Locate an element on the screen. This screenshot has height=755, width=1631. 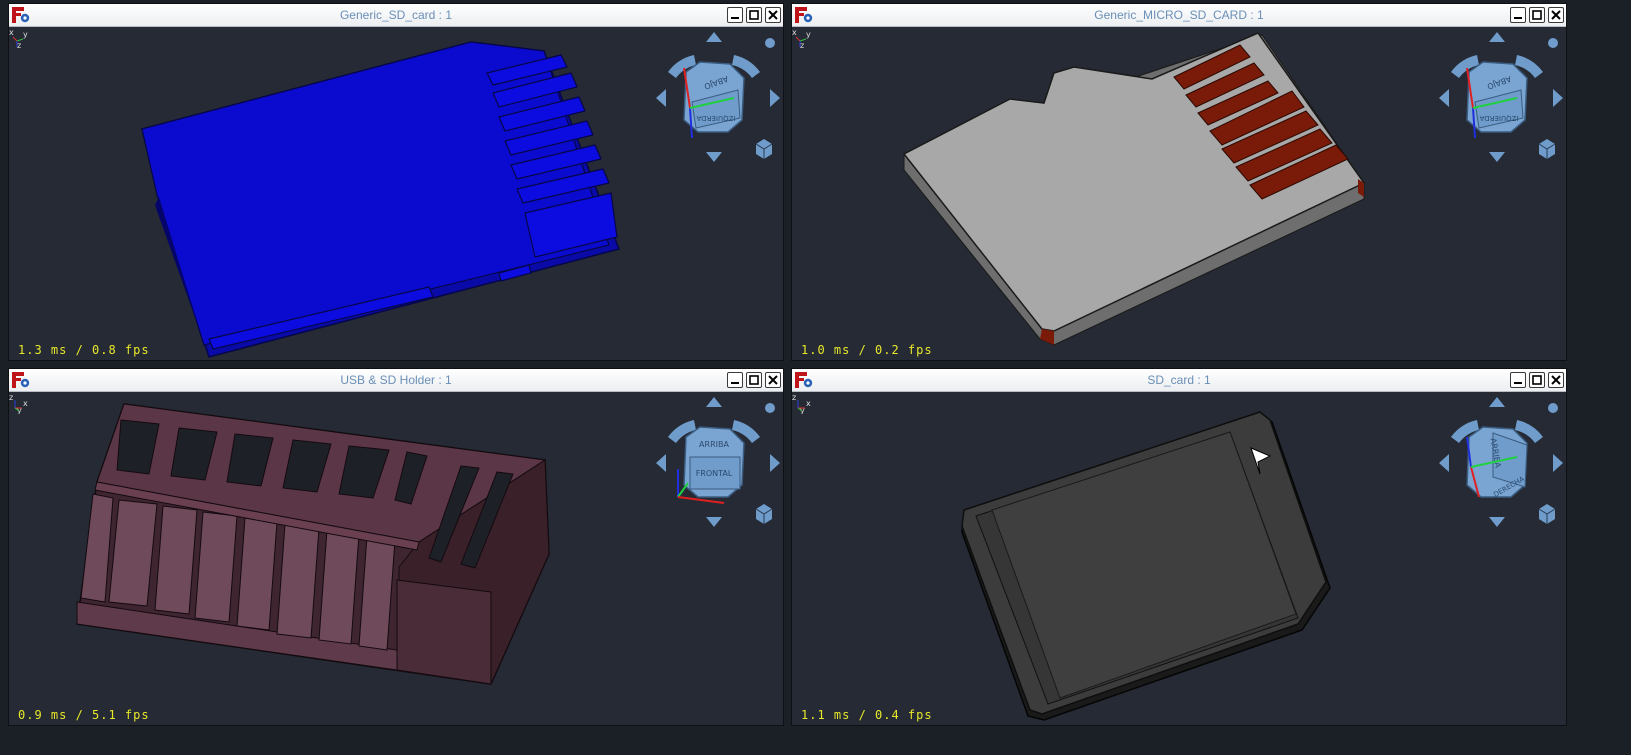
fps-counter: 1.3 ms / 0.8 fps is located at coordinates (84, 350).